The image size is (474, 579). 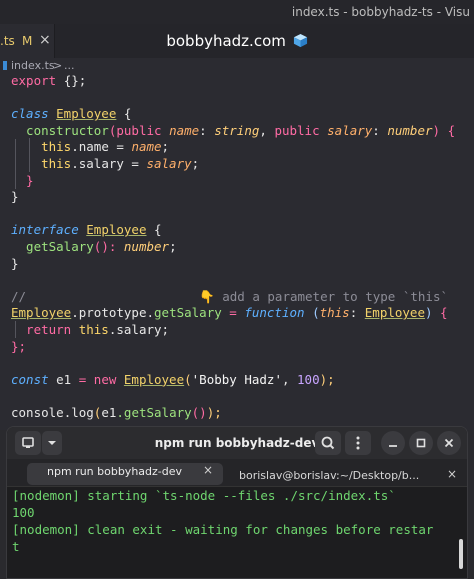 I want to click on code-token: {};, so click(x=75, y=80).